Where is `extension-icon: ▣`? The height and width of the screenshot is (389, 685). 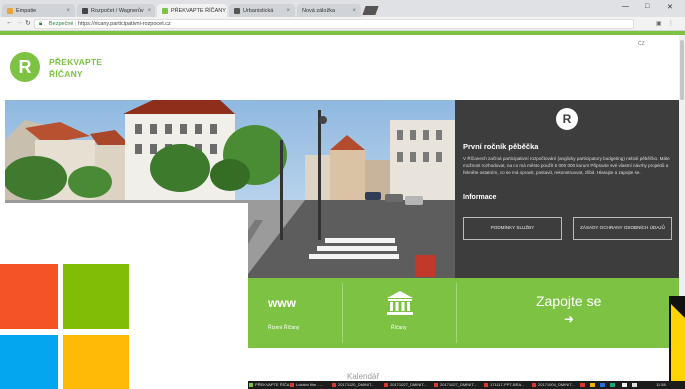
extension-icon: ▣ is located at coordinates (659, 23).